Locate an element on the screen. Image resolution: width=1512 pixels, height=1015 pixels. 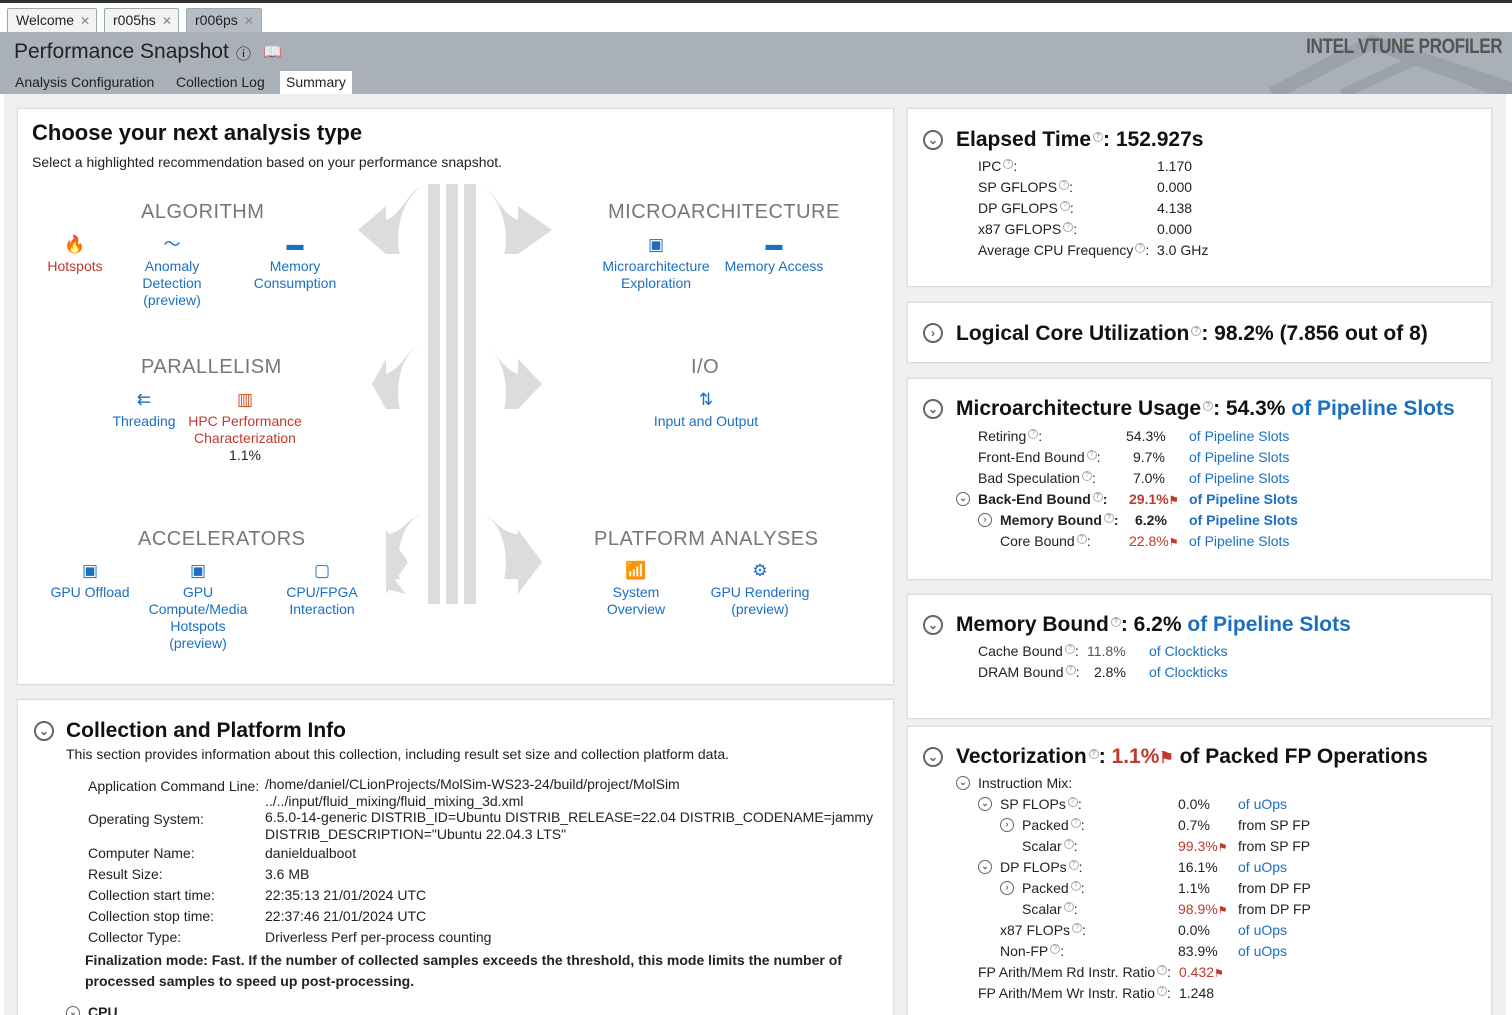
gpu-card-icon: ▣ is located at coordinates (198, 570).